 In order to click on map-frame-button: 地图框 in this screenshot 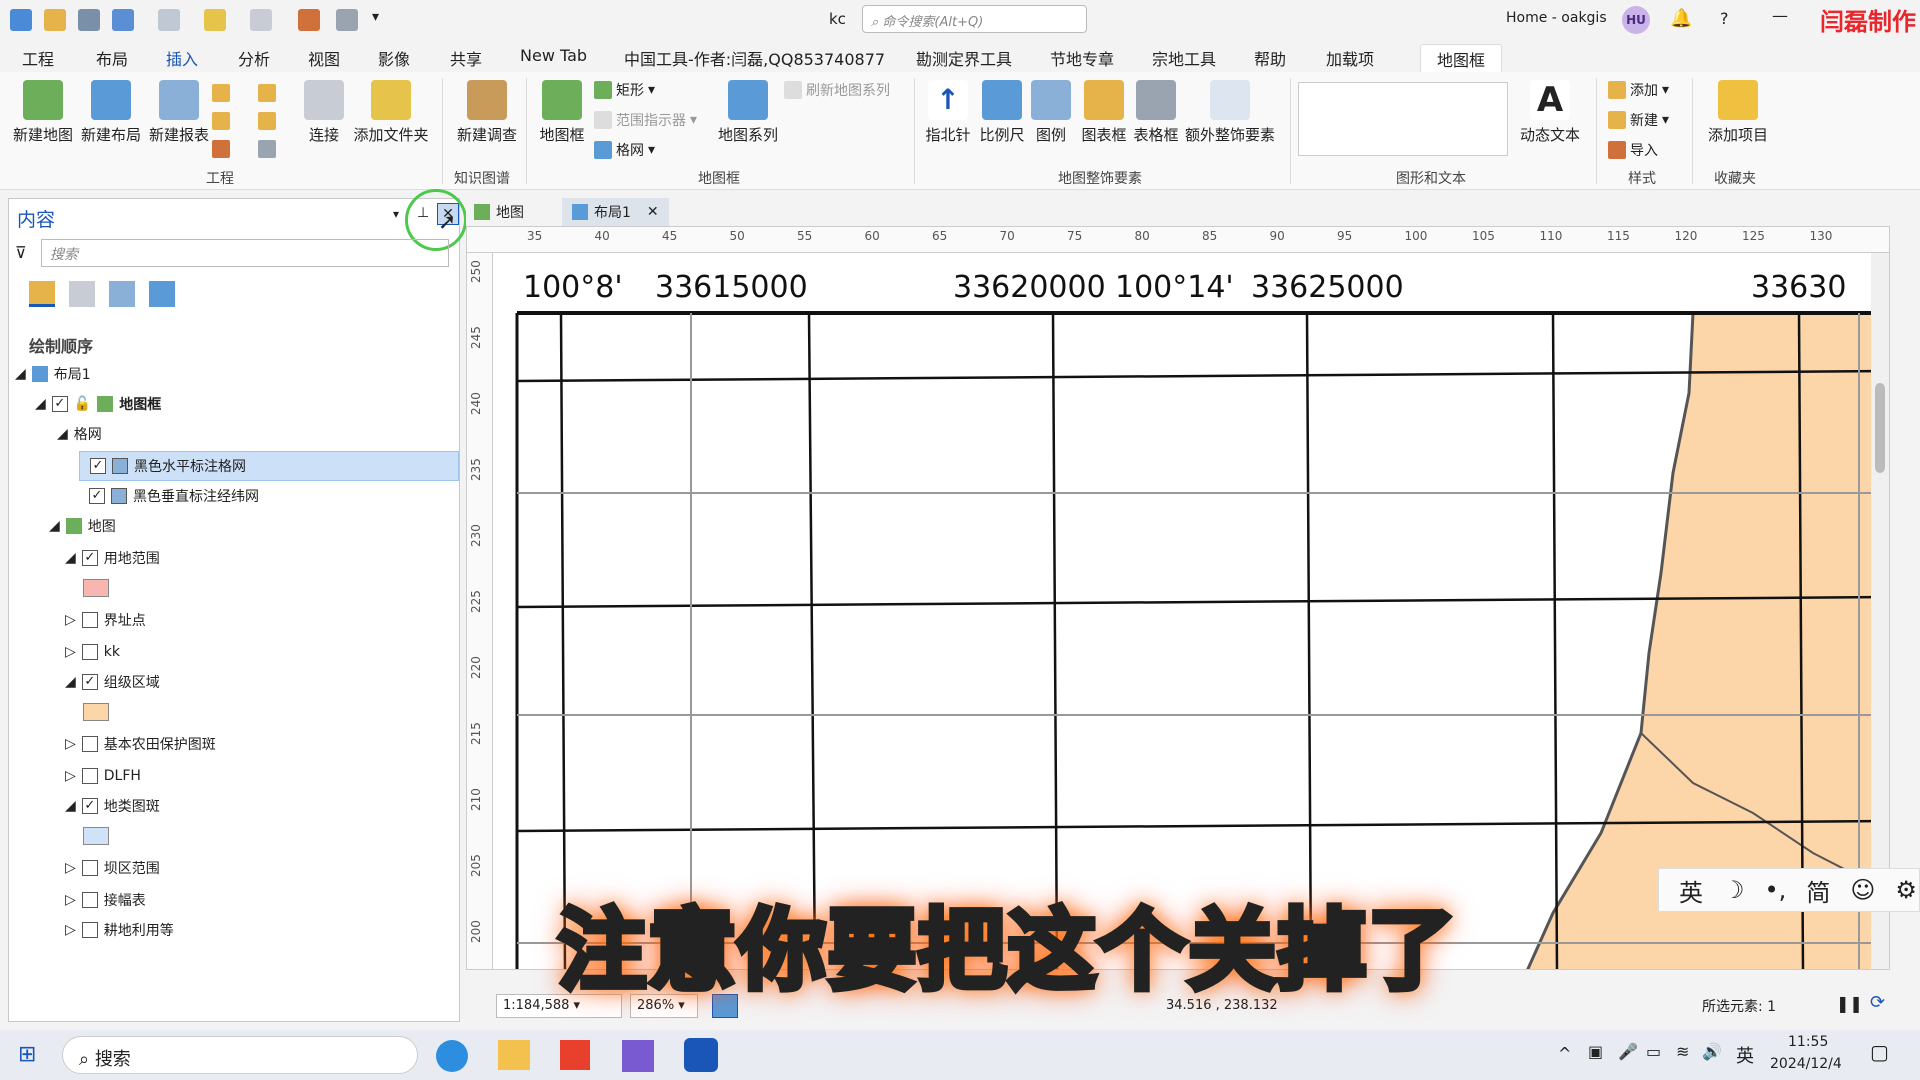, I will do `click(562, 112)`.